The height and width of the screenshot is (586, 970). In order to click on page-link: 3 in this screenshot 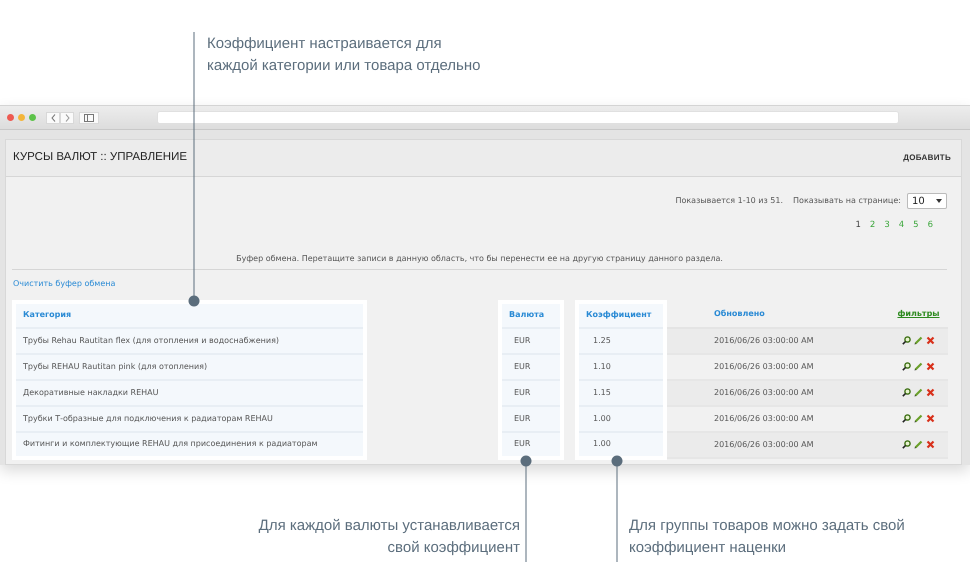, I will do `click(887, 225)`.